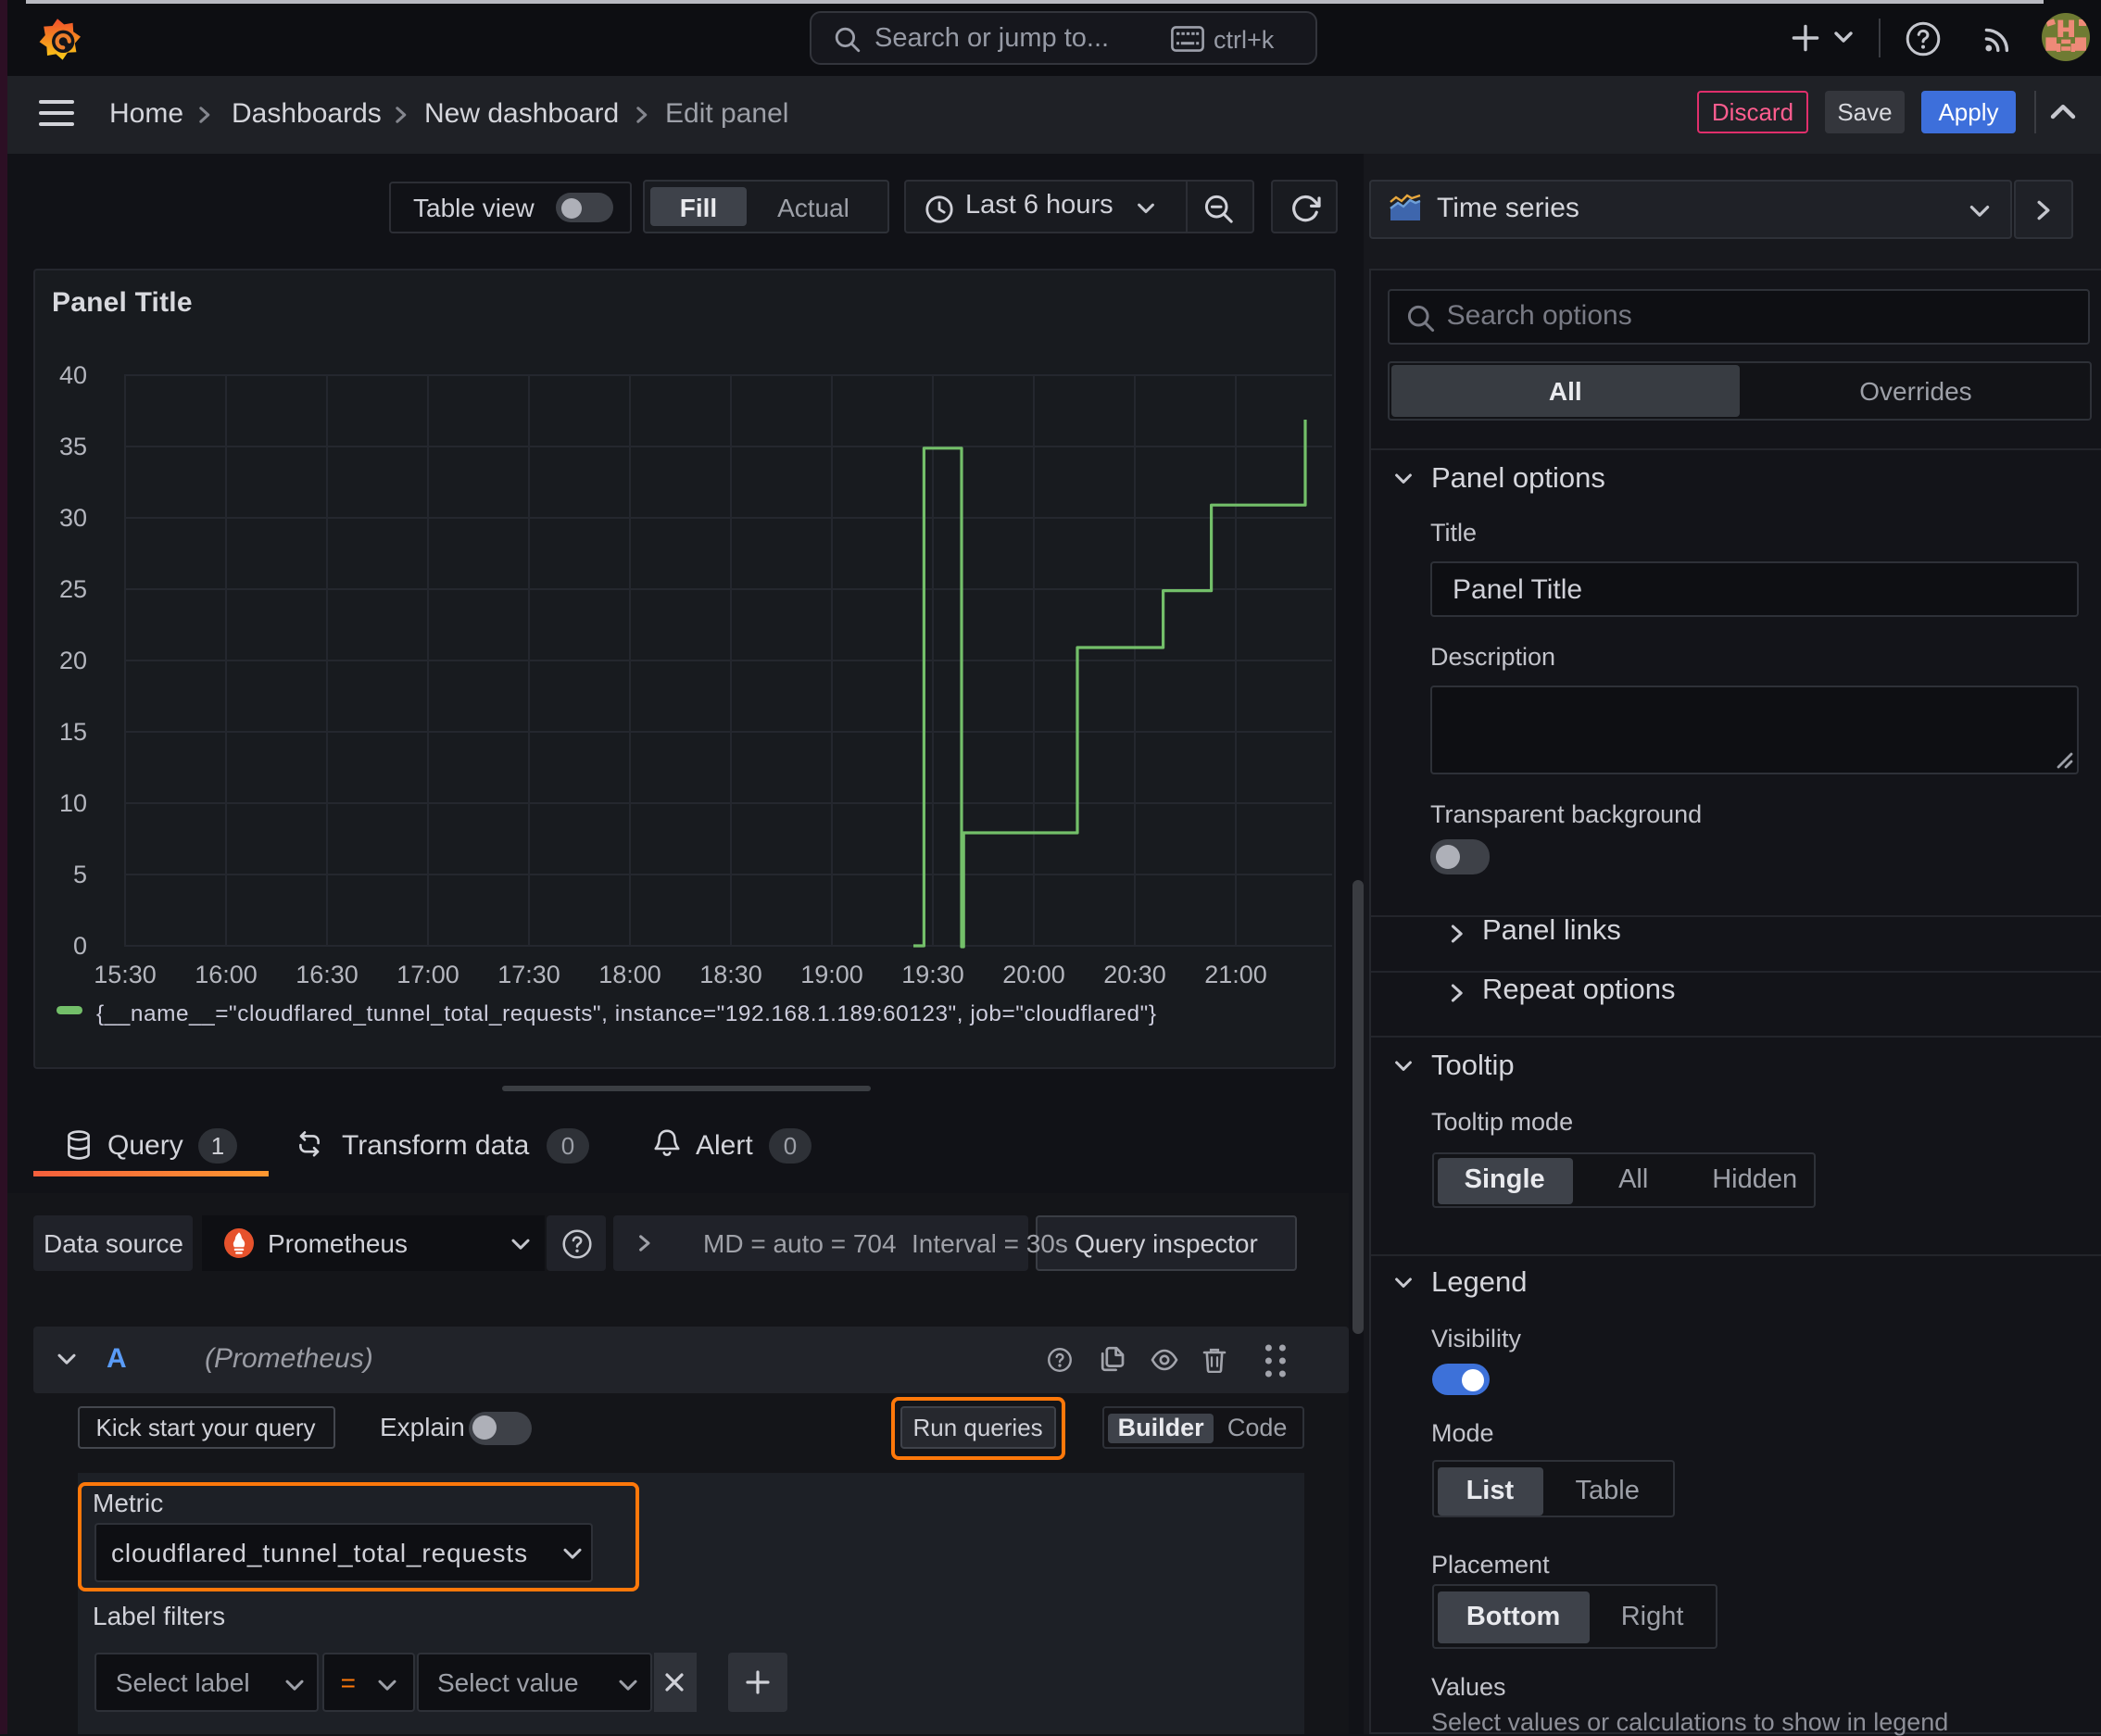 This screenshot has width=2101, height=1736. Describe the element at coordinates (1234, 974) in the screenshot. I see `svg-text: 21:00` at that location.